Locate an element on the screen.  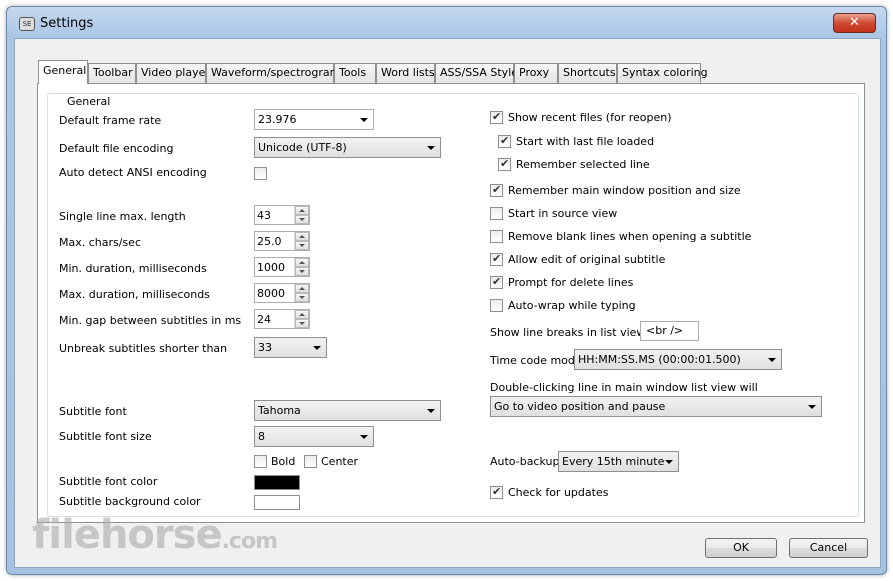
default-frame-rate-combo: 23.976 is located at coordinates (314, 119).